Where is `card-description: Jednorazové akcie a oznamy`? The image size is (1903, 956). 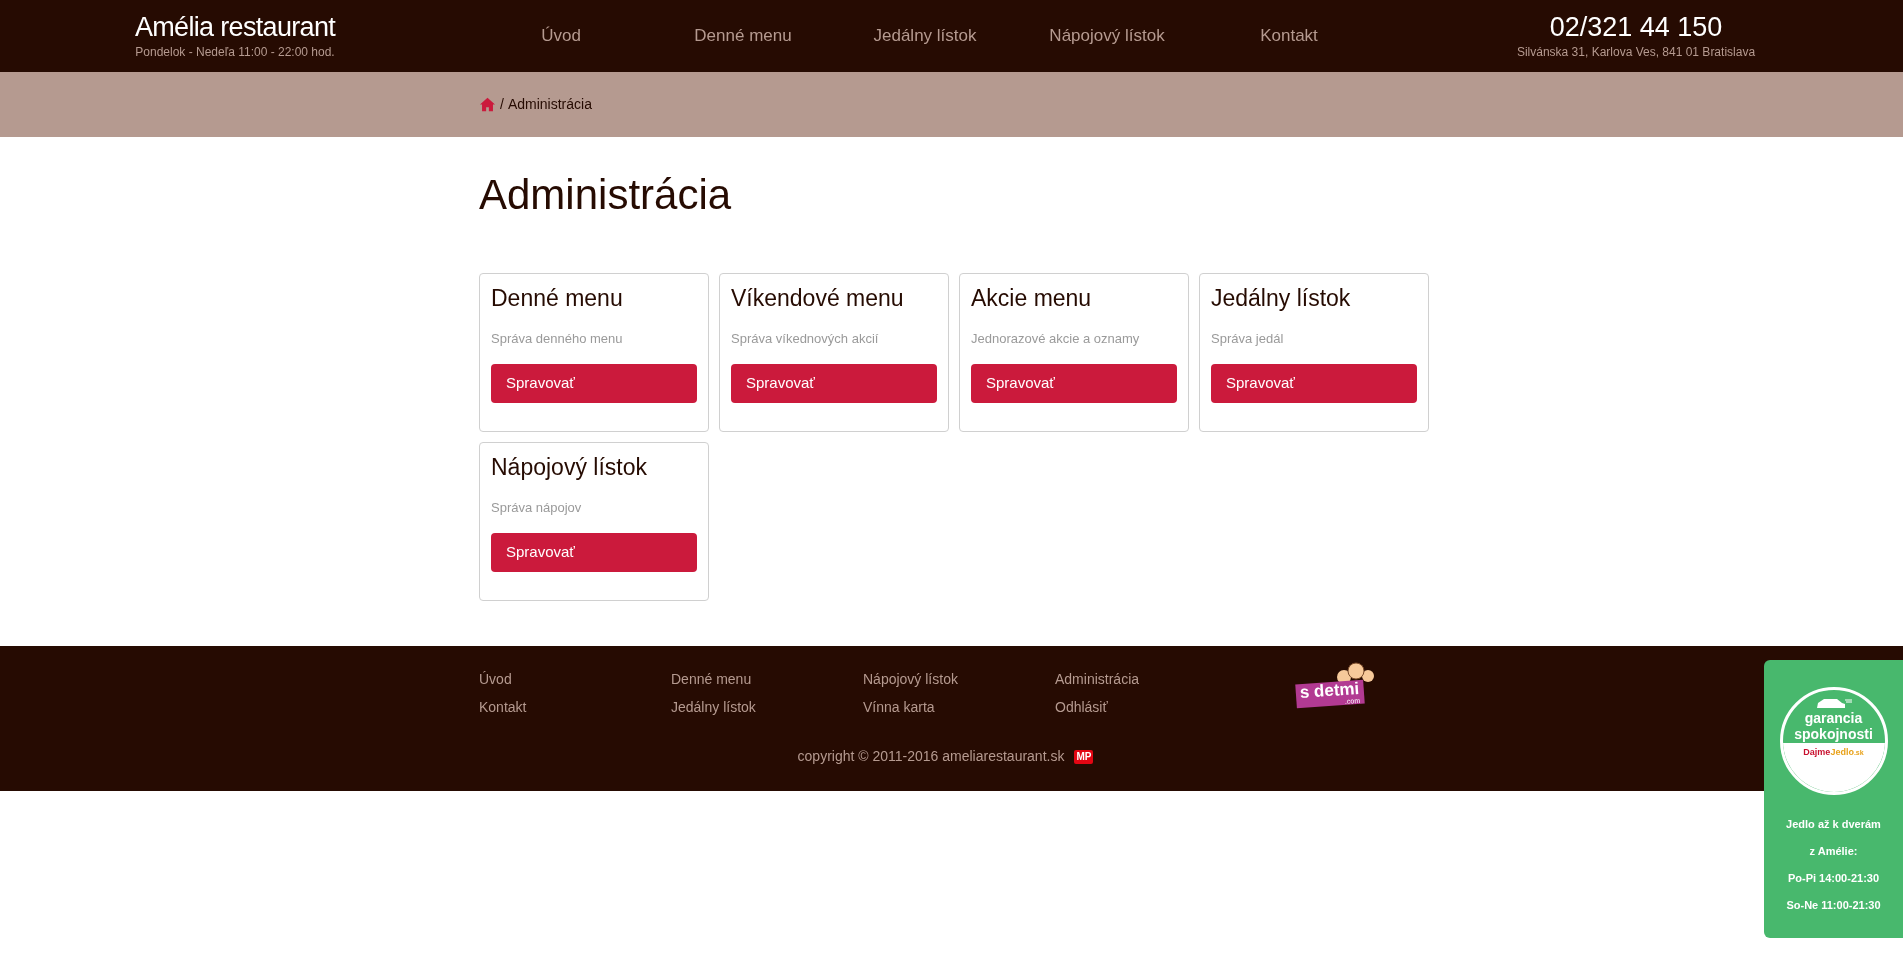 card-description: Jednorazové akcie a oznamy is located at coordinates (1056, 339).